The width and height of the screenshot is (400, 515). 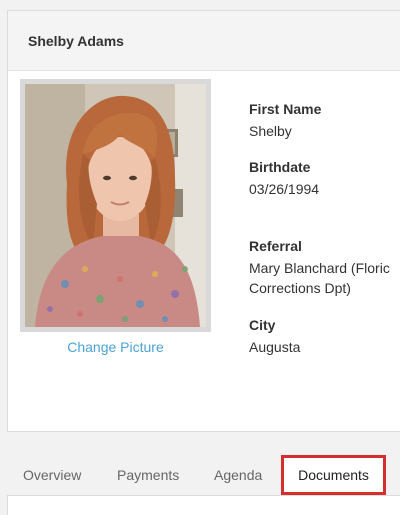 I want to click on tab-panel, so click(x=203, y=505).